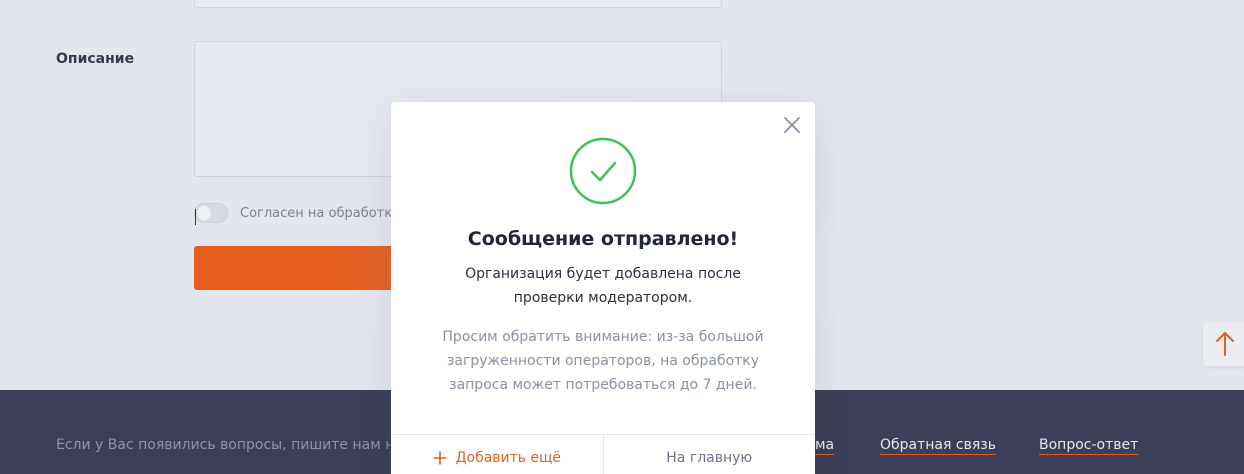 This screenshot has height=474, width=1244. I want to click on footer-link-feedback: Обратная связь, so click(938, 446).